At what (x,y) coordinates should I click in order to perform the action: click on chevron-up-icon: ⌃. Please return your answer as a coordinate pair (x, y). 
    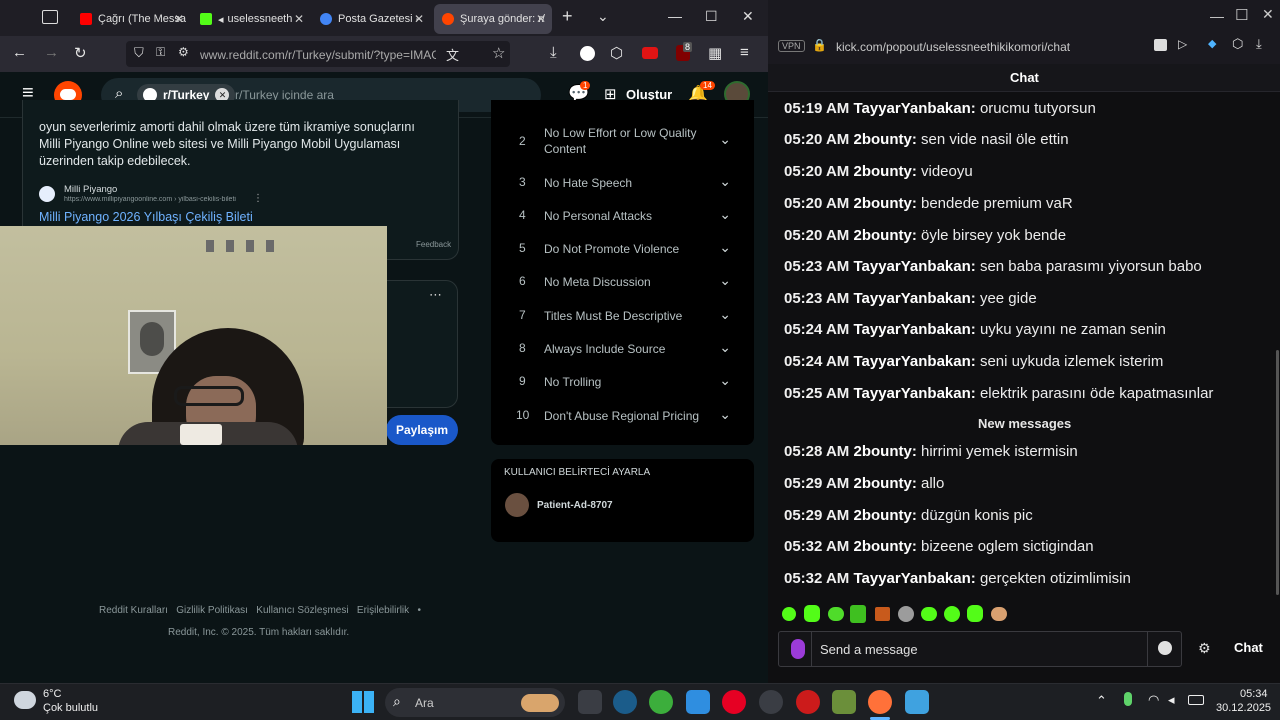
    Looking at the image, I should click on (1101, 701).